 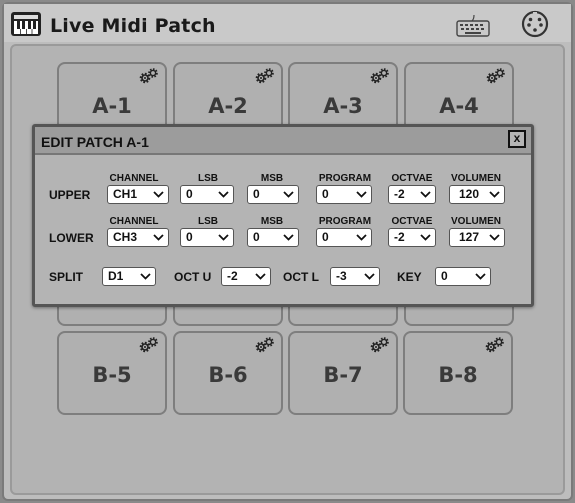 I want to click on pad-label: B-8, so click(x=458, y=375).